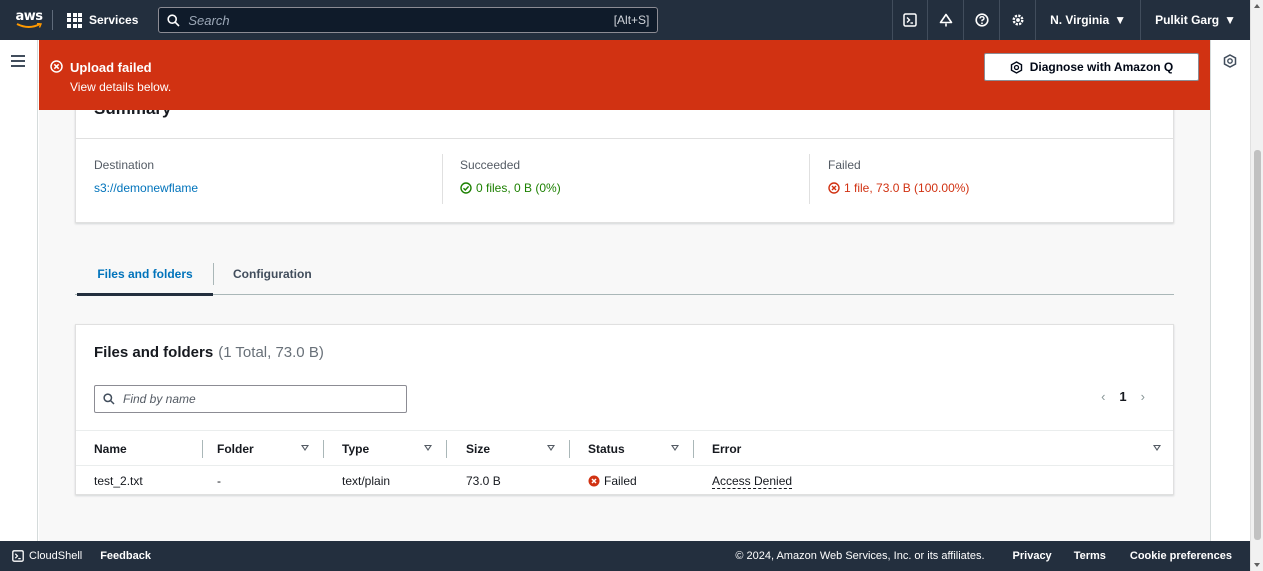 The image size is (1263, 571). What do you see at coordinates (466, 188) in the screenshot?
I see `success-check-icon` at bounding box center [466, 188].